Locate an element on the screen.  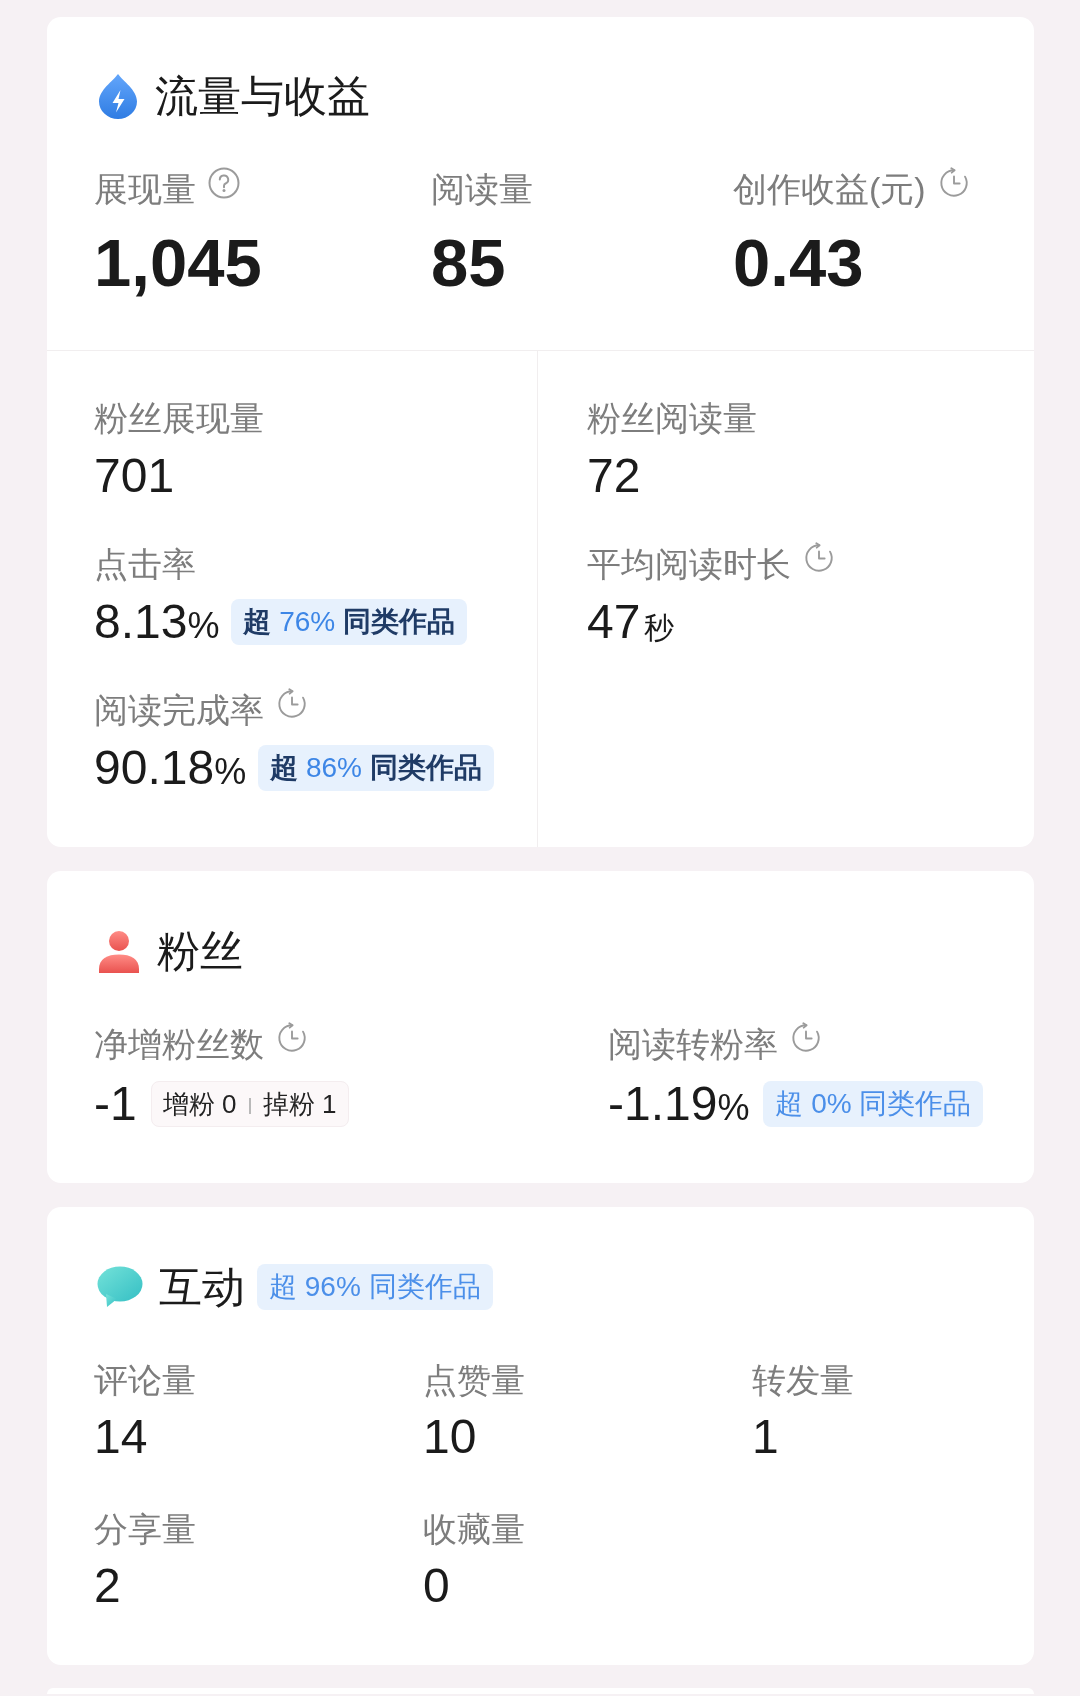
stat-label: 粉丝阅读量 is located at coordinates (672, 418).